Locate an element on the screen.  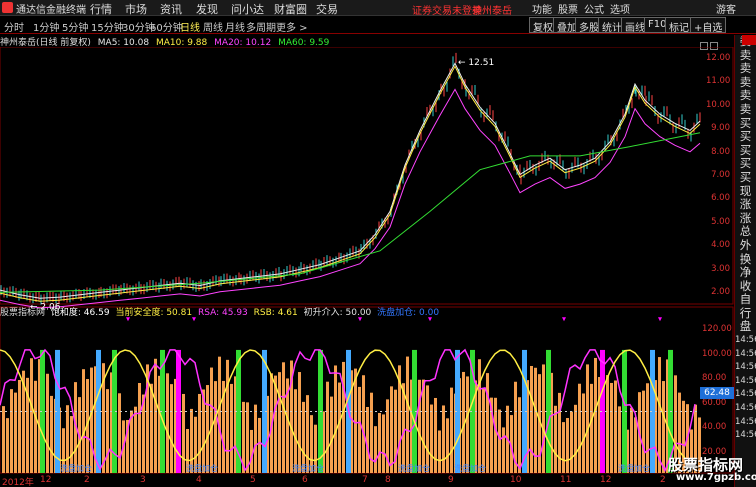
x-tick-label: 10 is located at coordinates (516, 480).